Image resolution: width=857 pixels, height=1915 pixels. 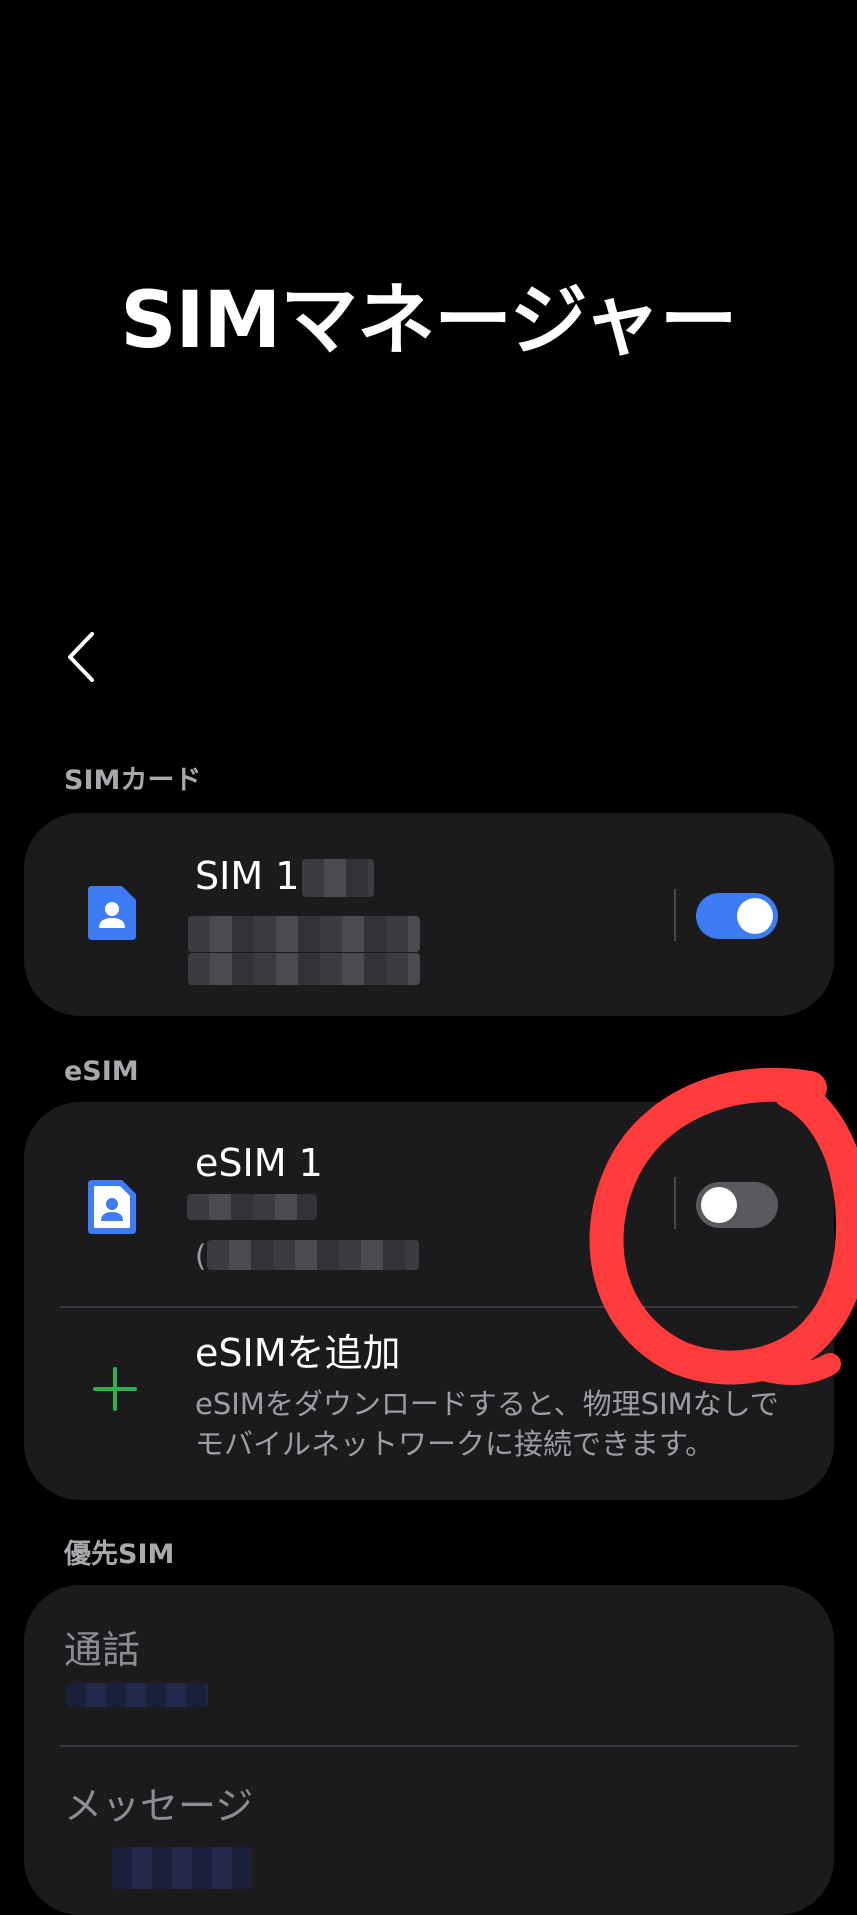 What do you see at coordinates (755, 916) in the screenshot?
I see `toggle-knob` at bounding box center [755, 916].